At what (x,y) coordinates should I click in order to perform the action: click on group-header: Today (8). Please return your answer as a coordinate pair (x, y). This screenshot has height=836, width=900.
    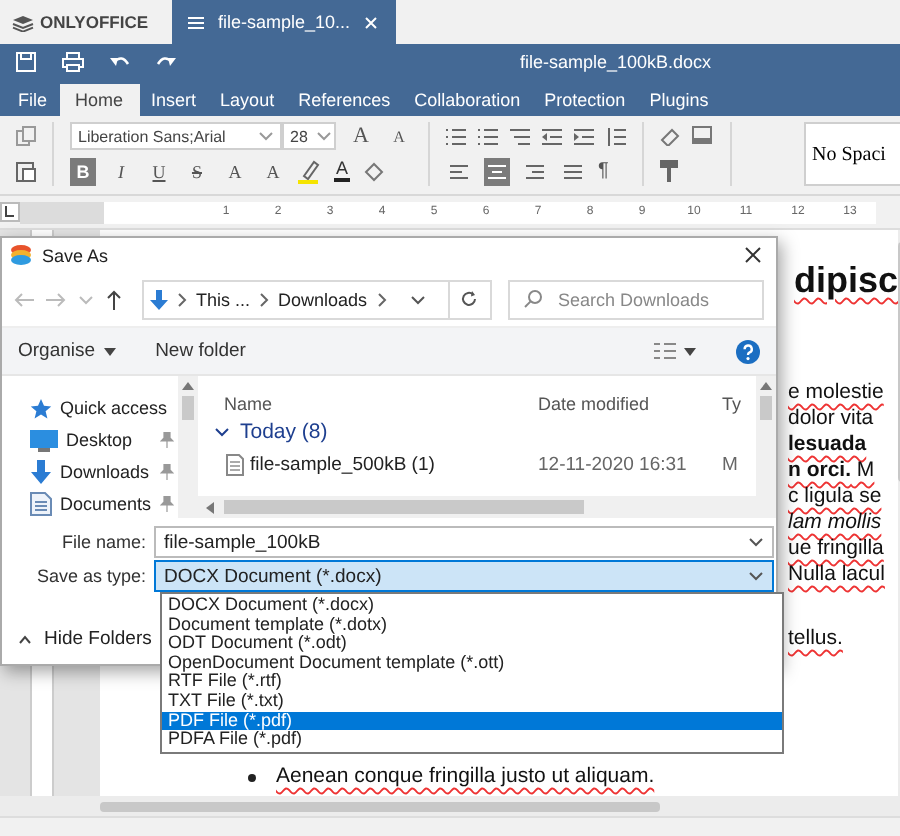
    Looking at the image, I should click on (284, 432).